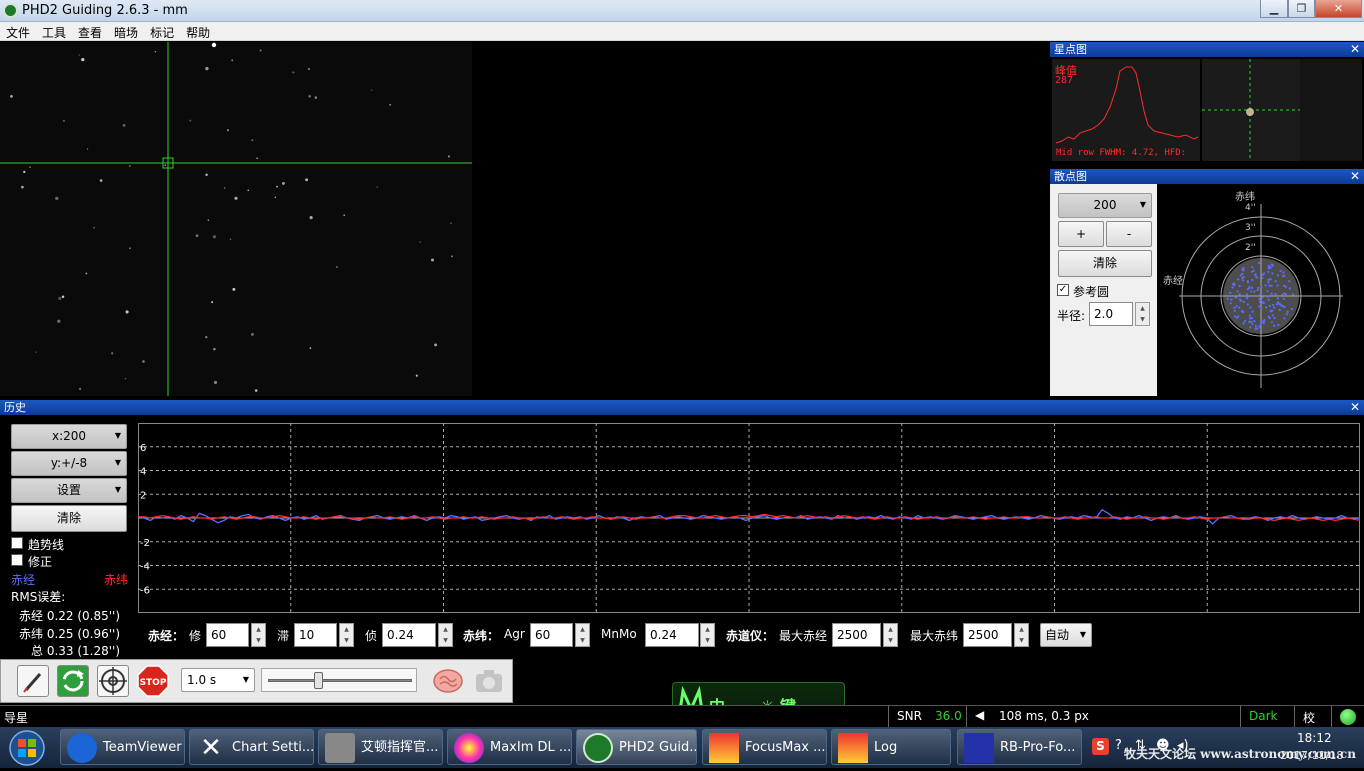  What do you see at coordinates (113, 681) in the screenshot?
I see `guide-button` at bounding box center [113, 681].